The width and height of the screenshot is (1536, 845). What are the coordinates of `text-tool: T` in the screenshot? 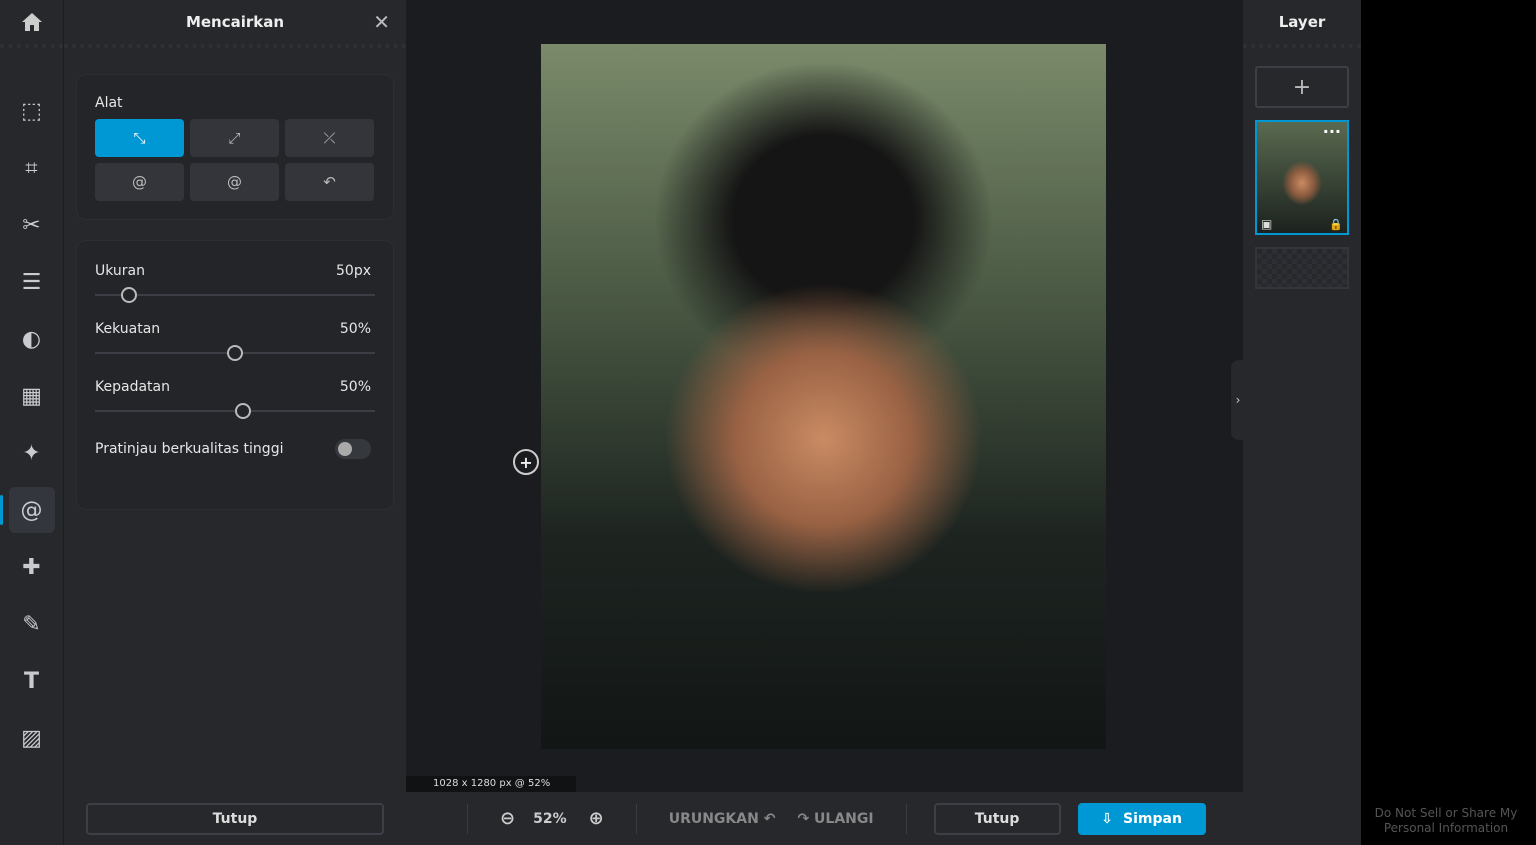 It's located at (32, 681).